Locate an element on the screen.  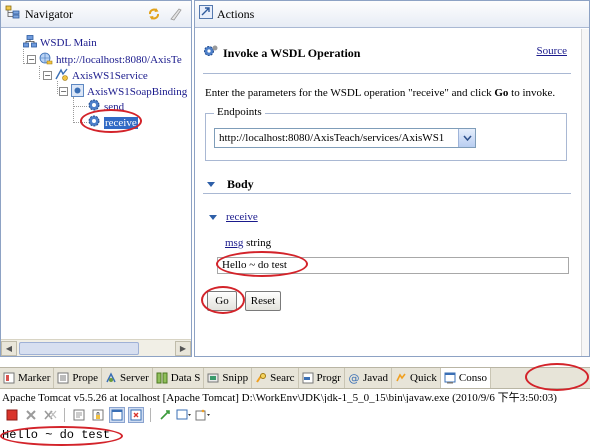
tab-snippets: Snipp is located at coordinates (228, 378).